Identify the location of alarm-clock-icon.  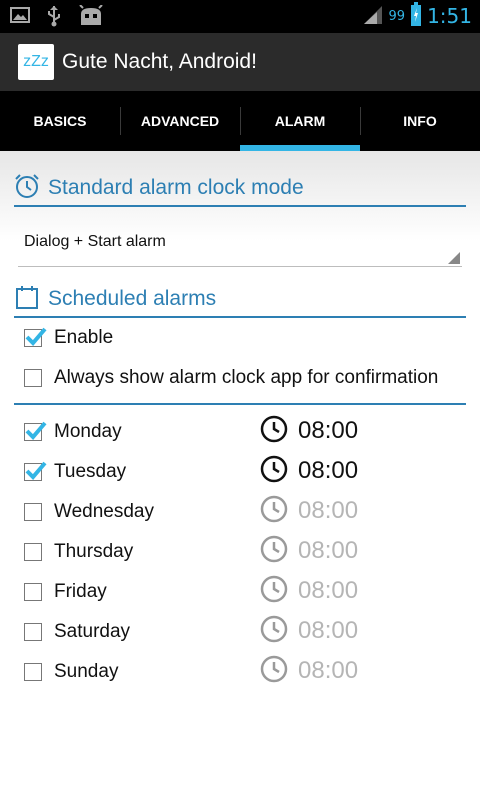
(27, 188).